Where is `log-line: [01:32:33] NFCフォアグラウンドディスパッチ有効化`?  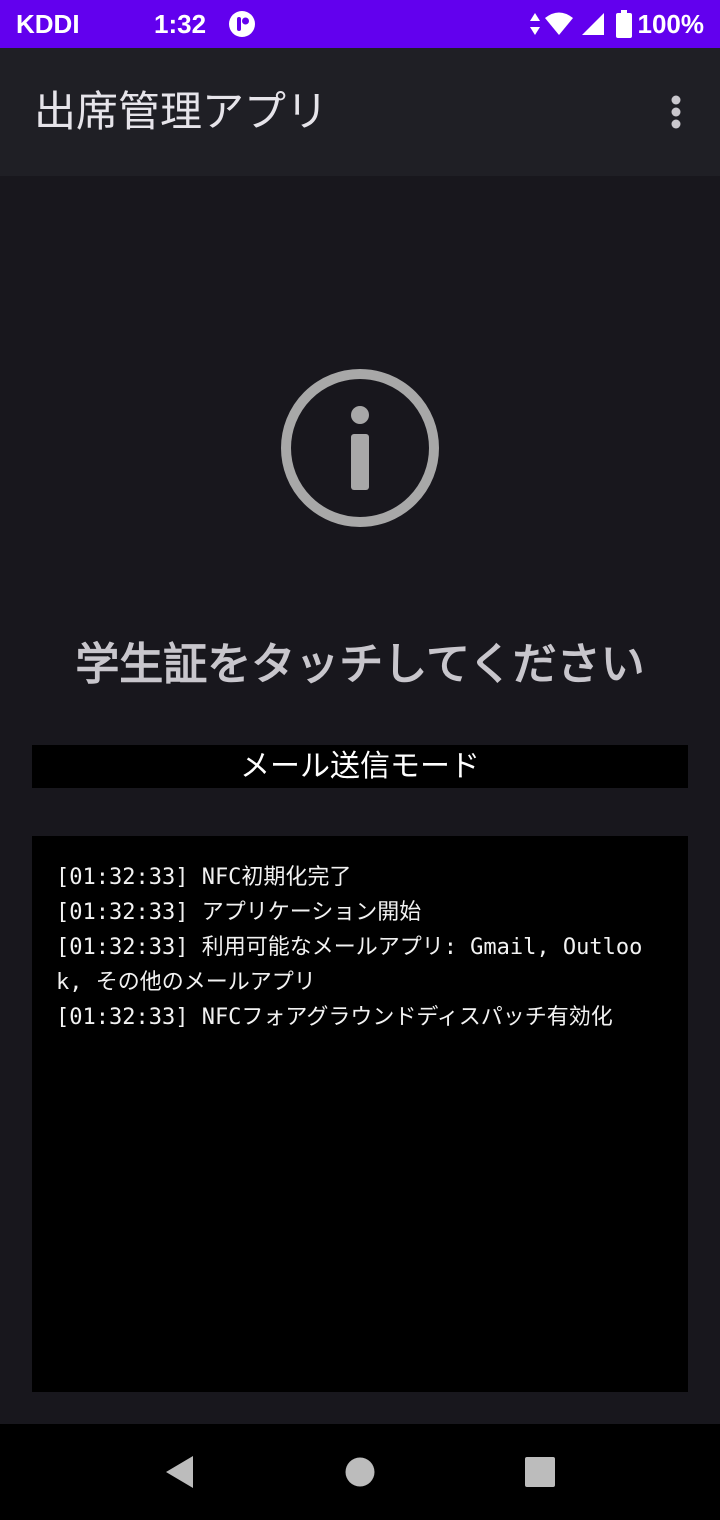
log-line: [01:32:33] NFCフォアグラウンドディスパッチ有効化 is located at coordinates (334, 1017).